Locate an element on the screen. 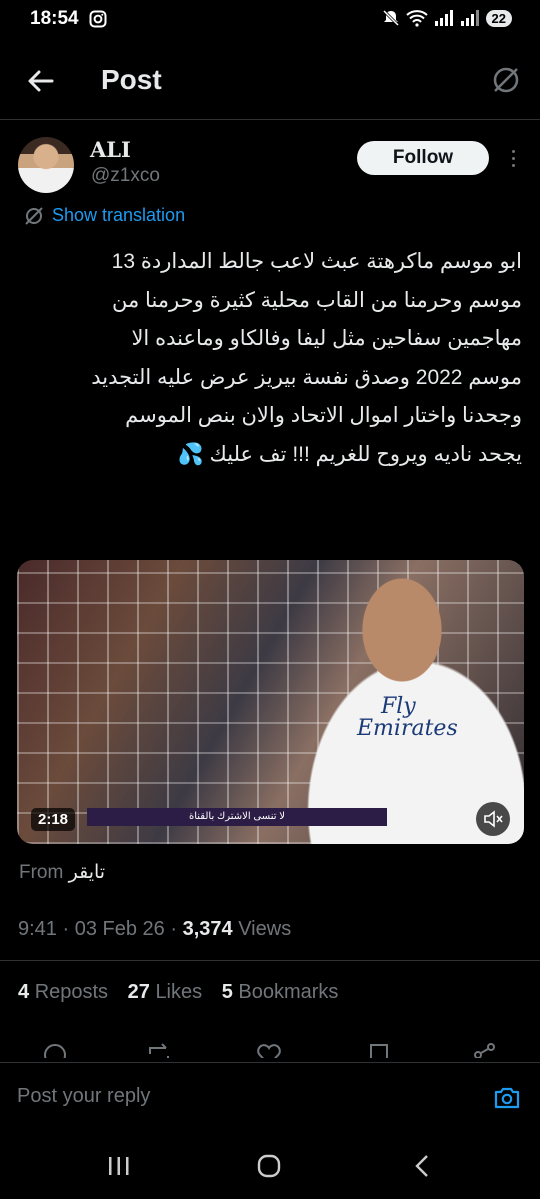  page-title: Post is located at coordinates (131, 79).